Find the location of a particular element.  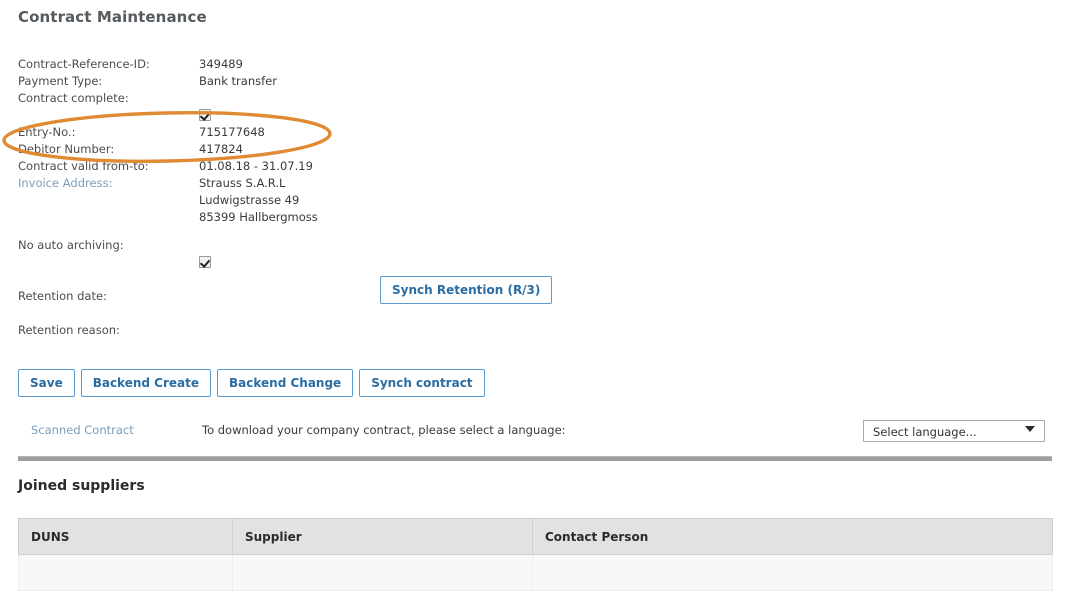

field-value-contract-reference-id: 349489 is located at coordinates (221, 64).